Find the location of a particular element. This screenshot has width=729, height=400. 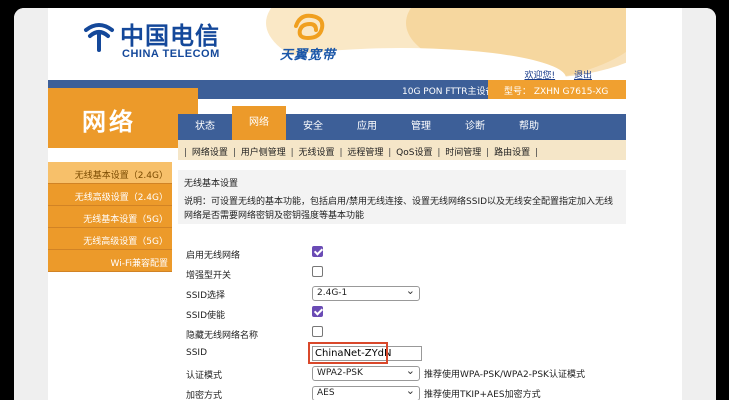

encryption-dropdown: AES is located at coordinates (366, 392).